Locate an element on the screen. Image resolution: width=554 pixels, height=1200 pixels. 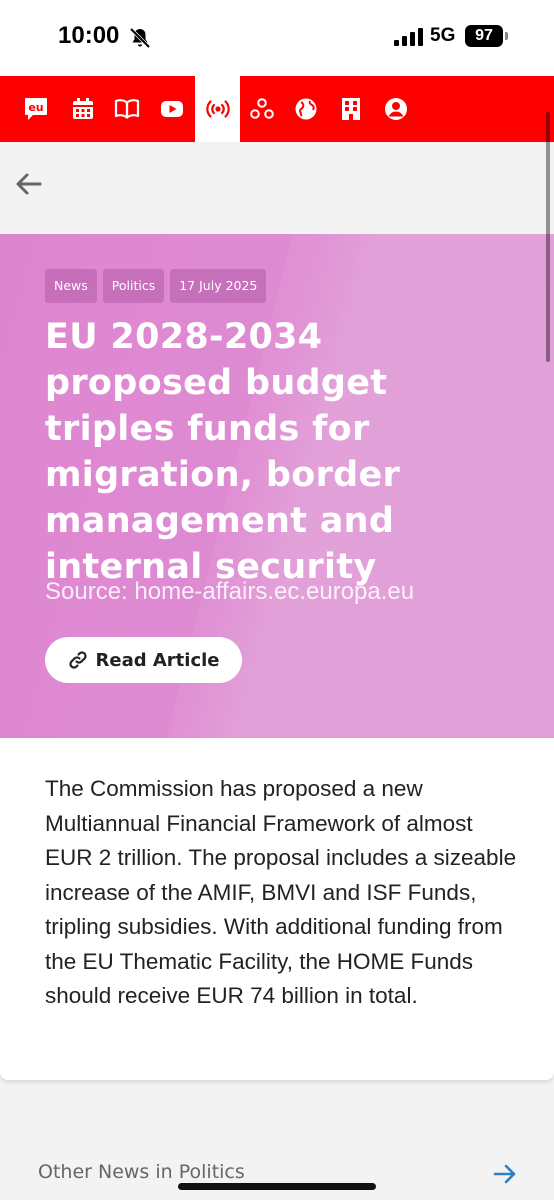
back-bar is located at coordinates (277, 188).